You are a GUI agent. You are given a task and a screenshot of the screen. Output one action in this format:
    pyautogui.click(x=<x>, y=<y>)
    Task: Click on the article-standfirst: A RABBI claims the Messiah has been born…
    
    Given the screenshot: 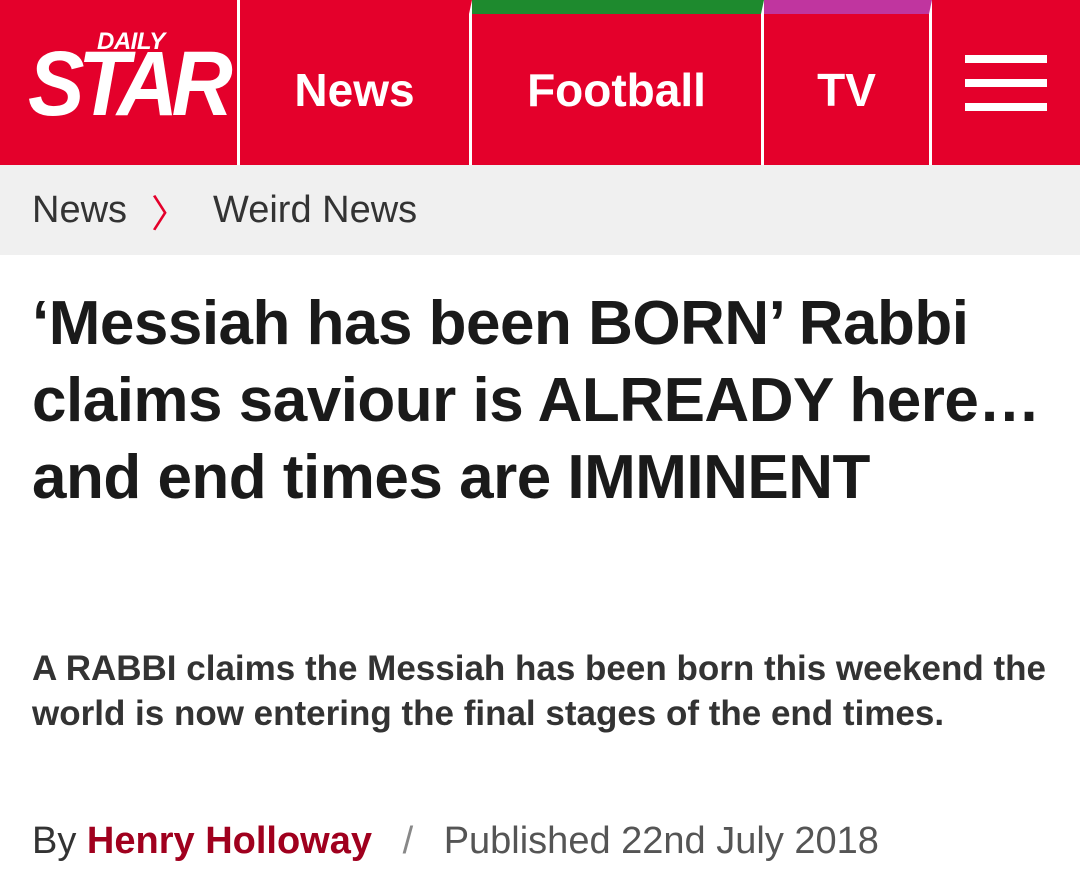 What is the action you would take?
    pyautogui.click(x=539, y=691)
    